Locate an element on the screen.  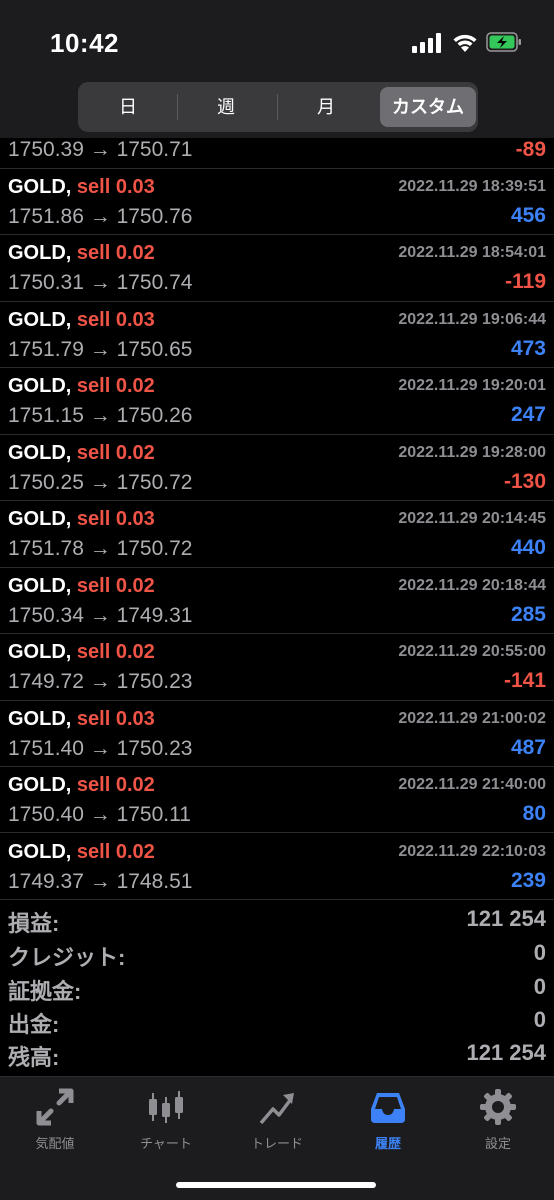
trade-icon is located at coordinates (276, 1109).